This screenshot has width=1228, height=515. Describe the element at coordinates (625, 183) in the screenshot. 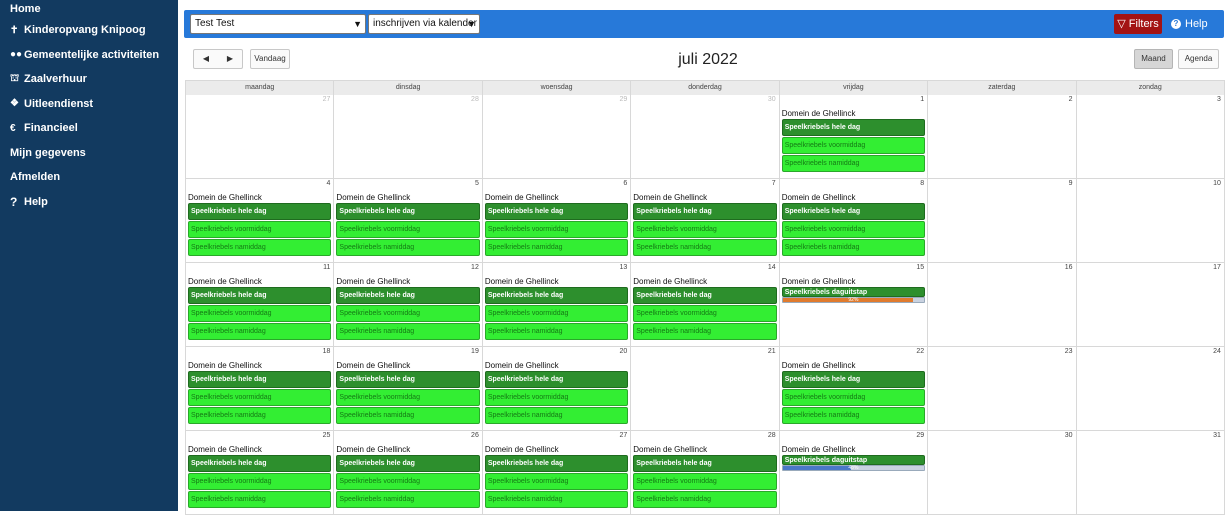

I see `day-number: 6` at that location.